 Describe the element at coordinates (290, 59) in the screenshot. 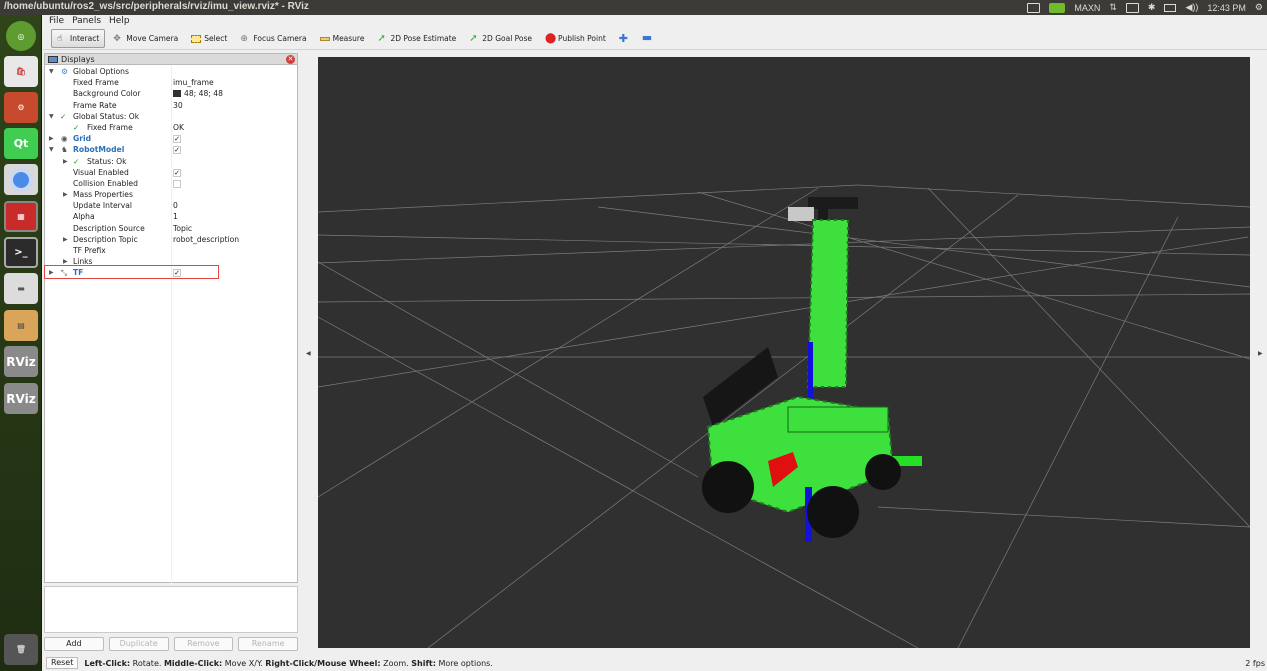

I see `close-icon: ✕` at that location.